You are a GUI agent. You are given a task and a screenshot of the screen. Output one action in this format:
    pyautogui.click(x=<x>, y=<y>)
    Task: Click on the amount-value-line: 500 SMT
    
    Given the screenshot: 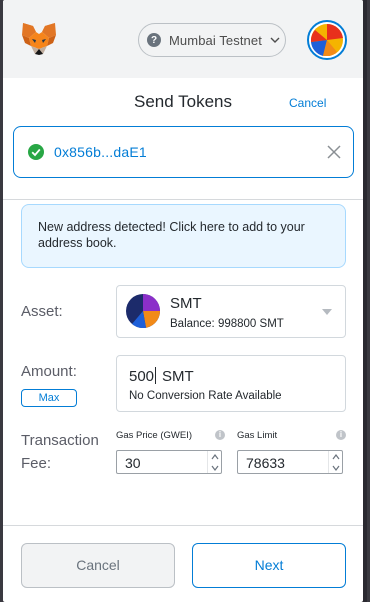 What is the action you would take?
    pyautogui.click(x=161, y=376)
    